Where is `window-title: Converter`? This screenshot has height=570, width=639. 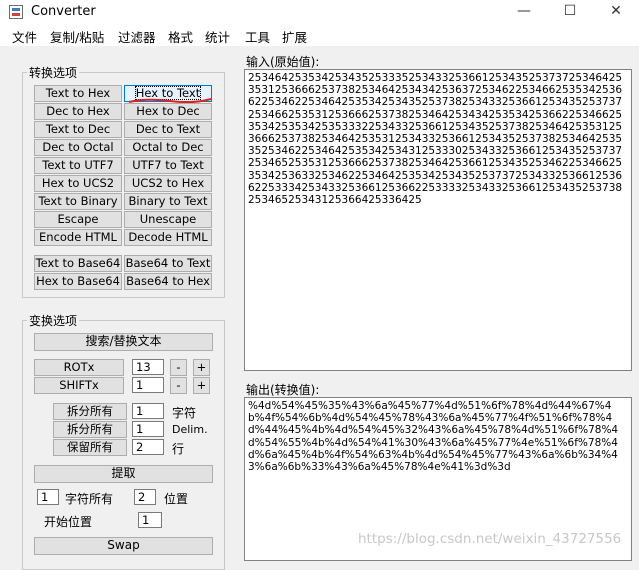
window-title: Converter is located at coordinates (63, 11).